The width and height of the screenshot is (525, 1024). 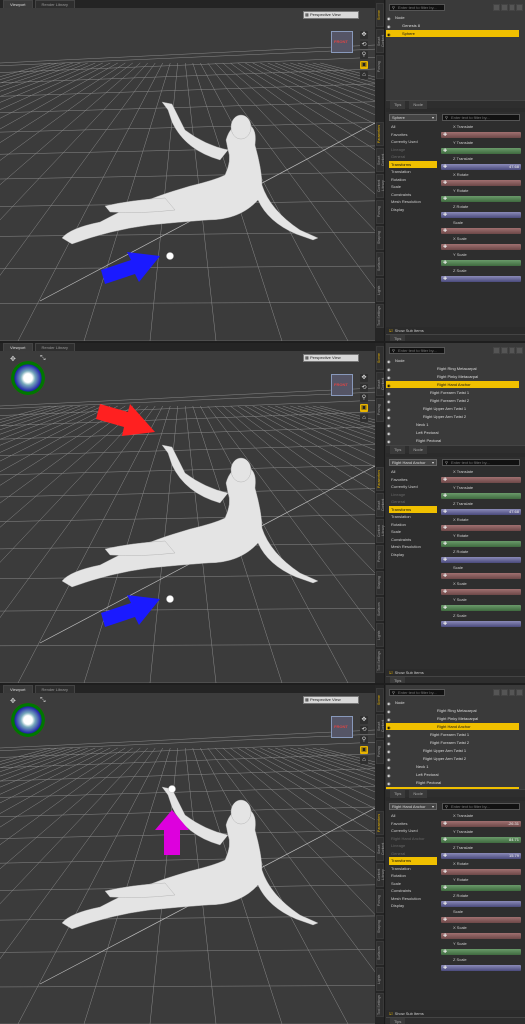 I want to click on slider-value: 15.79, so click(x=514, y=856).